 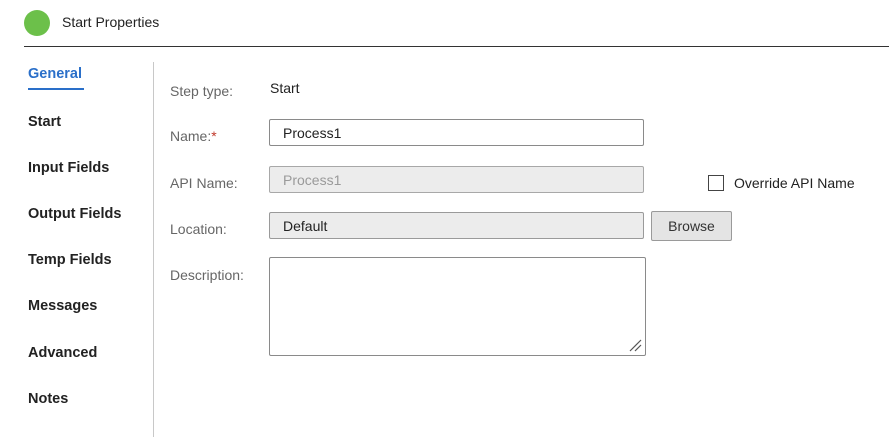 I want to click on location-input, so click(x=456, y=225).